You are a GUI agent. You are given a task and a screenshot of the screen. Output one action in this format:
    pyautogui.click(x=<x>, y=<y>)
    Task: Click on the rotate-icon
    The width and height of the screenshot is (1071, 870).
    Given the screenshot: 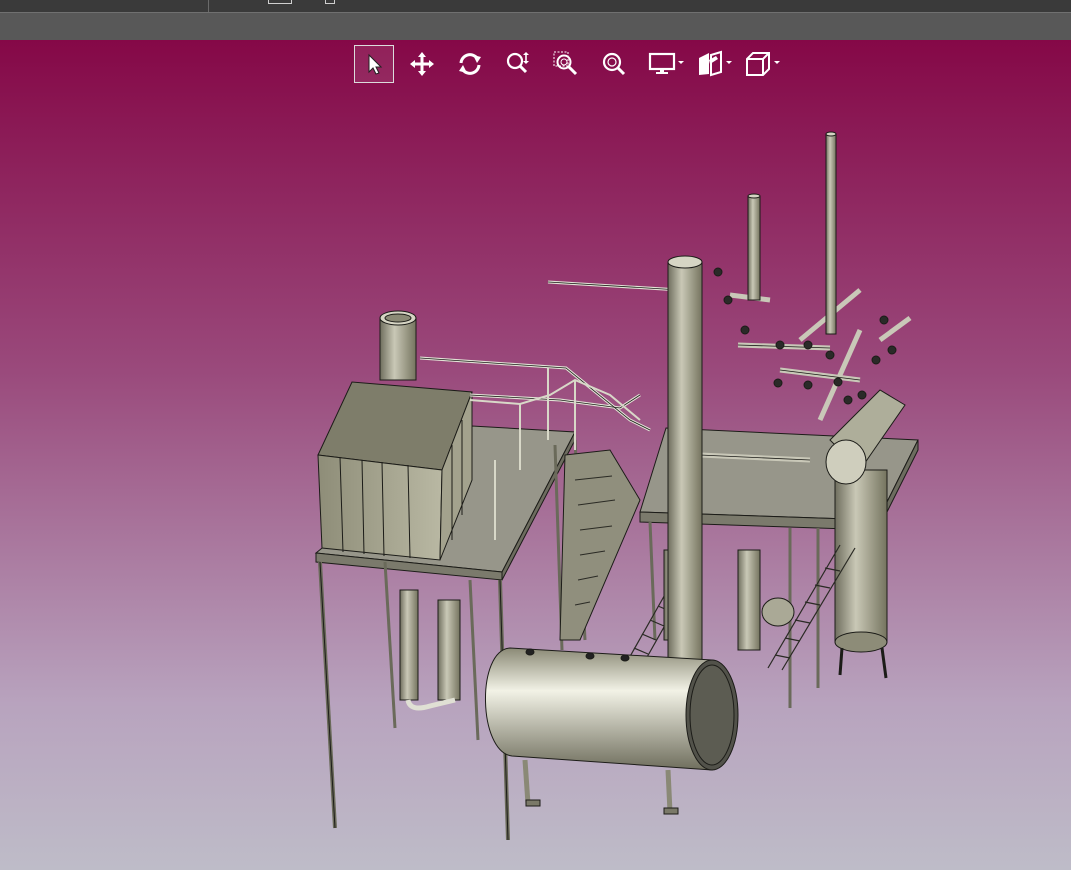 What is the action you would take?
    pyautogui.click(x=470, y=64)
    